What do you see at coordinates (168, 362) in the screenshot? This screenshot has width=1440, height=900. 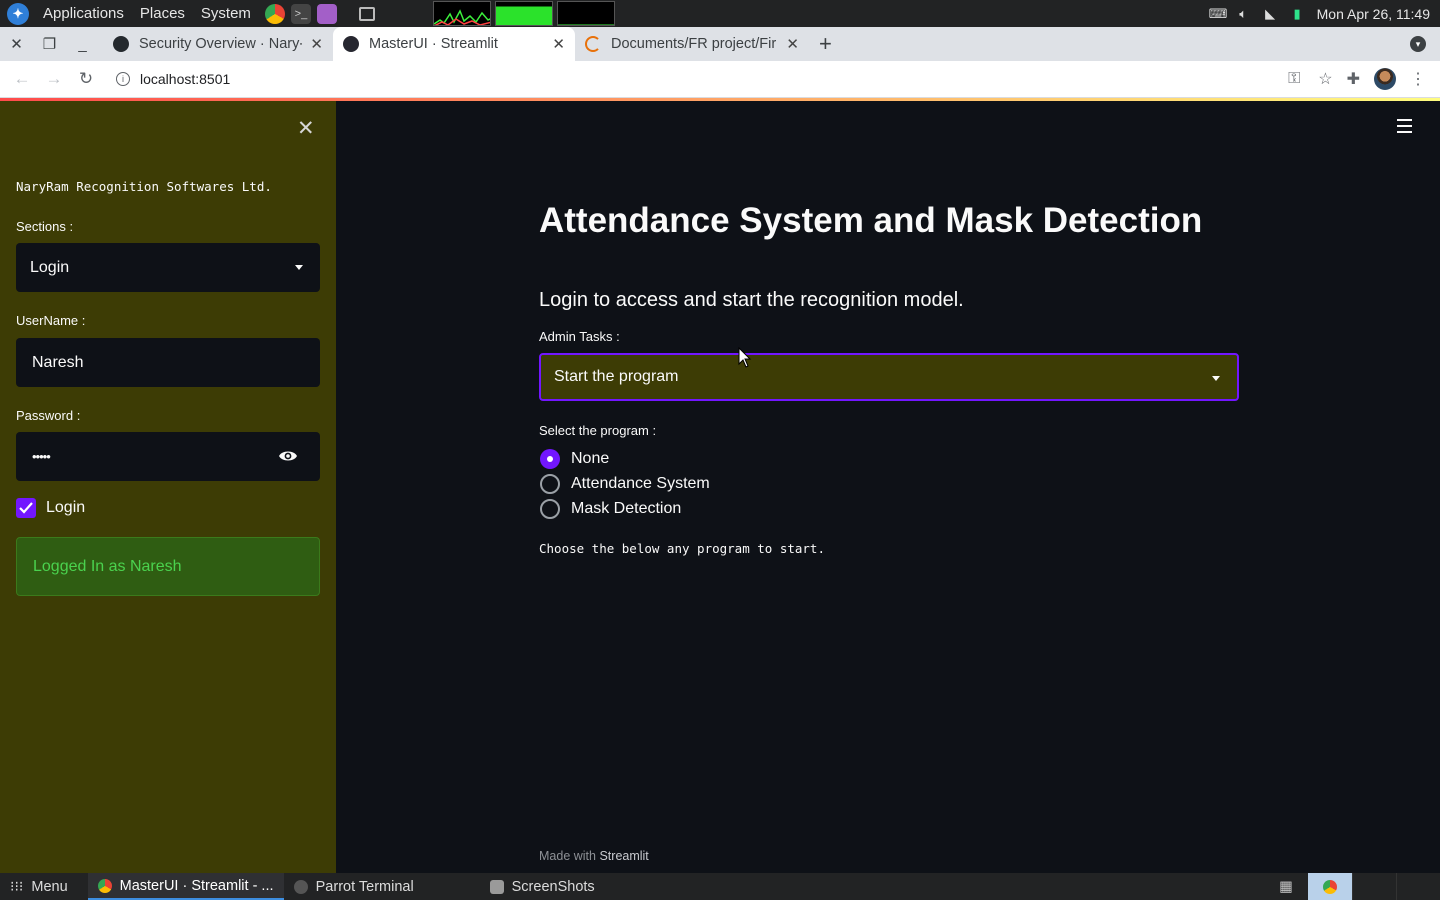 I see `username-input: Naresh` at bounding box center [168, 362].